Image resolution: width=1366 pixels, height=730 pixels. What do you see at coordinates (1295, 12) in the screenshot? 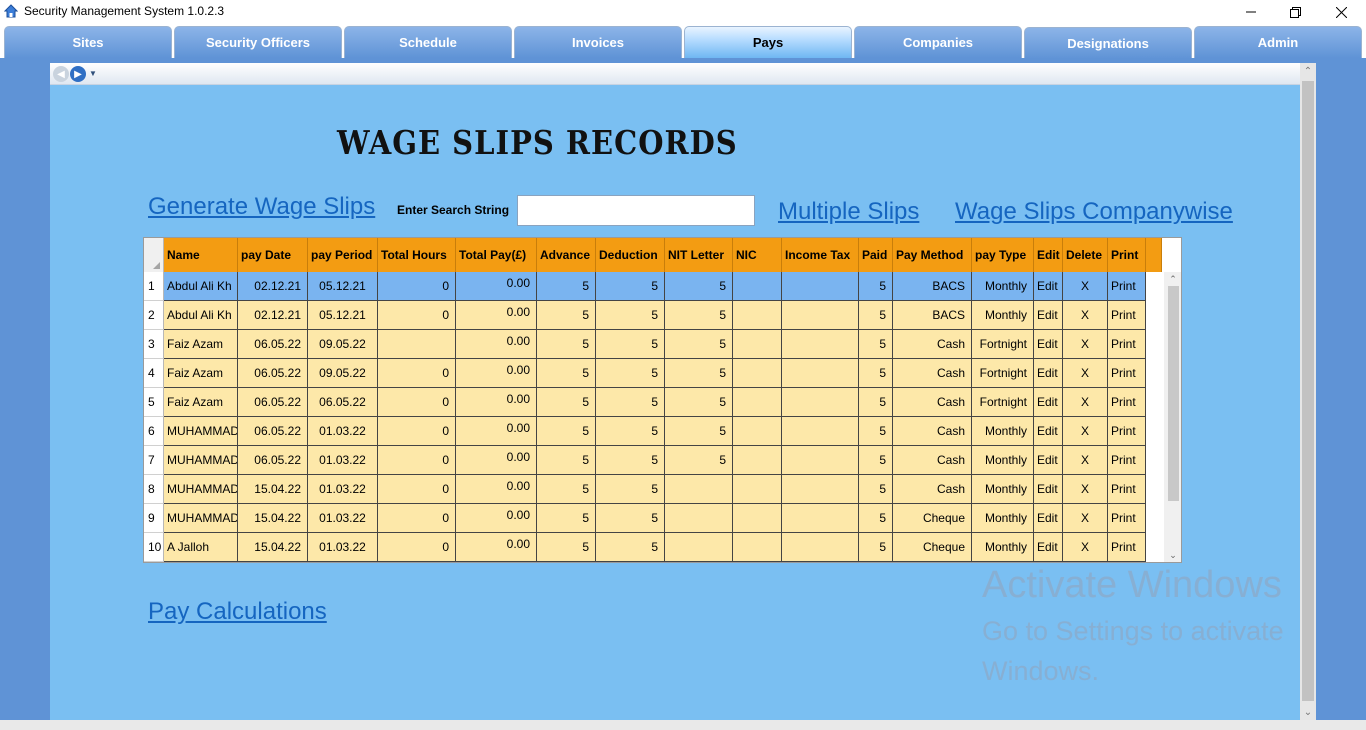
I see `restore-button` at bounding box center [1295, 12].